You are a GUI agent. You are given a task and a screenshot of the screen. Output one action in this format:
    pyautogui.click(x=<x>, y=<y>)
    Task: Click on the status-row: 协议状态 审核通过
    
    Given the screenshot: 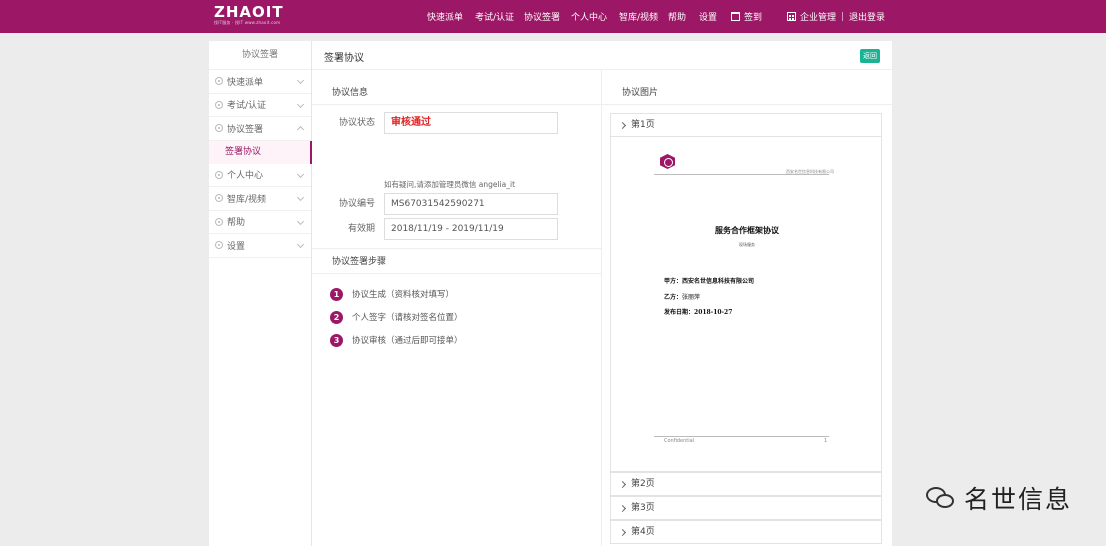 What is the action you would take?
    pyautogui.click(x=457, y=123)
    